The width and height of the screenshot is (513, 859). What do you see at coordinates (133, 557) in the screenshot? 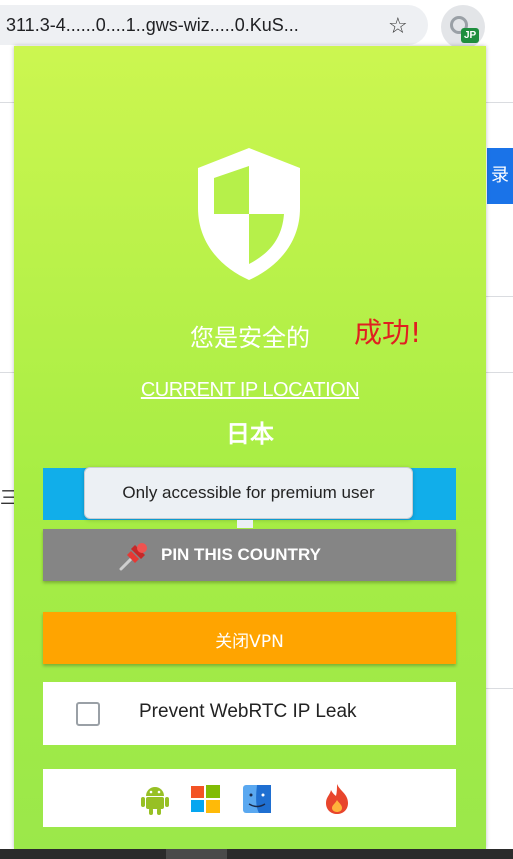
I see `pushpin-icon` at bounding box center [133, 557].